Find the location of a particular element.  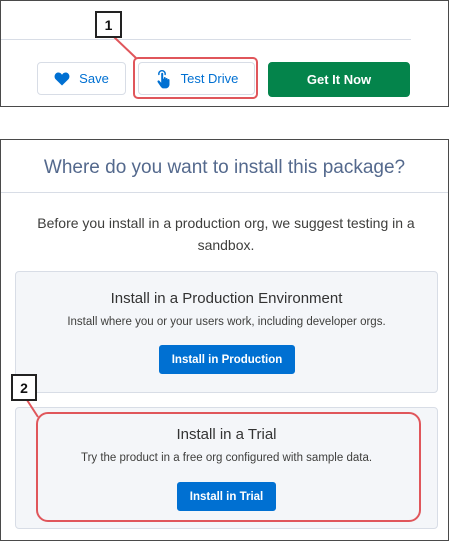

production-title: Install in a Production Environment is located at coordinates (226, 298).